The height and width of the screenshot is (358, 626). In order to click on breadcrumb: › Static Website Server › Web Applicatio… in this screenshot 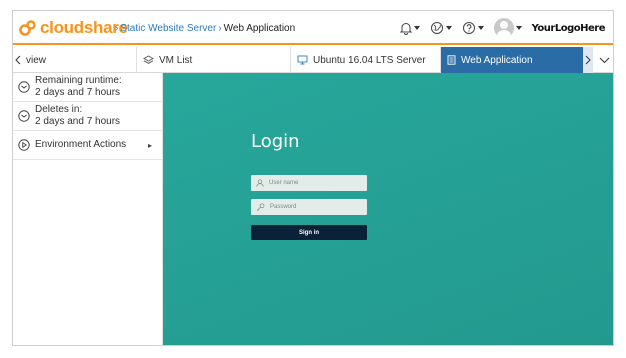, I will do `click(204, 28)`.